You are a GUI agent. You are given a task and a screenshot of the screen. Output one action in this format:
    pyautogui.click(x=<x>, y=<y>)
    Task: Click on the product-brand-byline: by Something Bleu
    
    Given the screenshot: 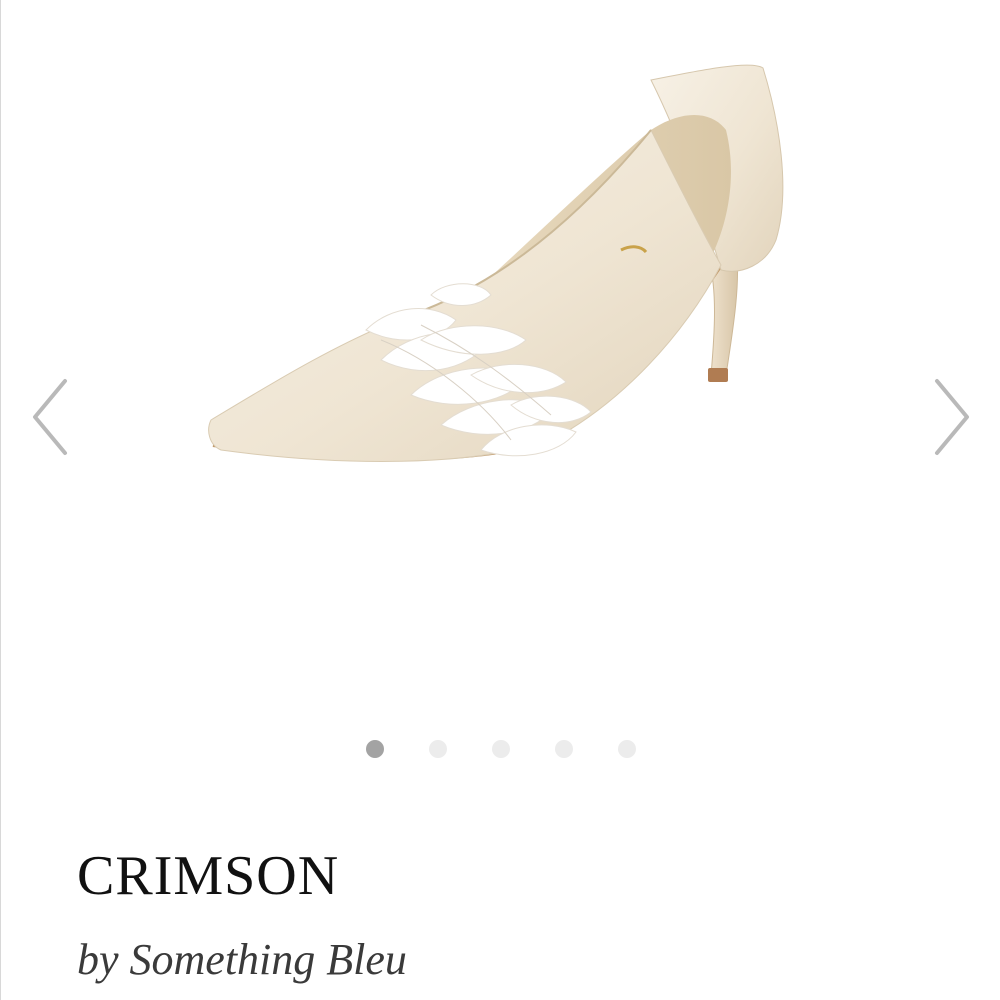 What is the action you would take?
    pyautogui.click(x=242, y=959)
    